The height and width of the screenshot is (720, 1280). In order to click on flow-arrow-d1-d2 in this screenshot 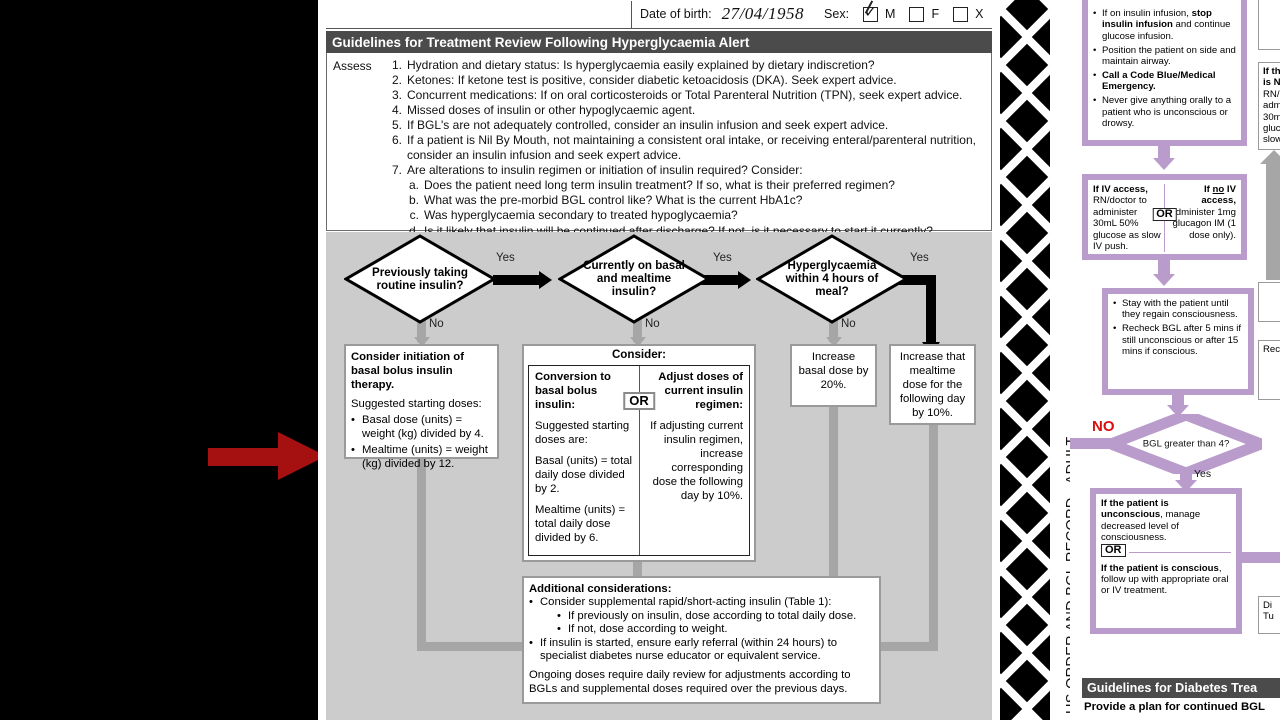, I will do `click(517, 280)`.